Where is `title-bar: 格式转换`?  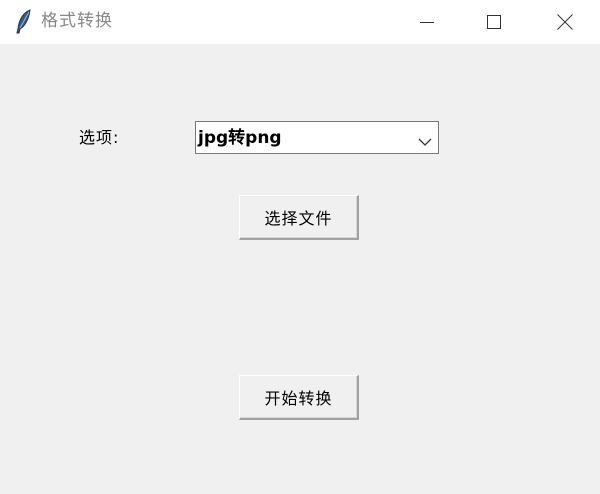 title-bar: 格式转换 is located at coordinates (300, 22).